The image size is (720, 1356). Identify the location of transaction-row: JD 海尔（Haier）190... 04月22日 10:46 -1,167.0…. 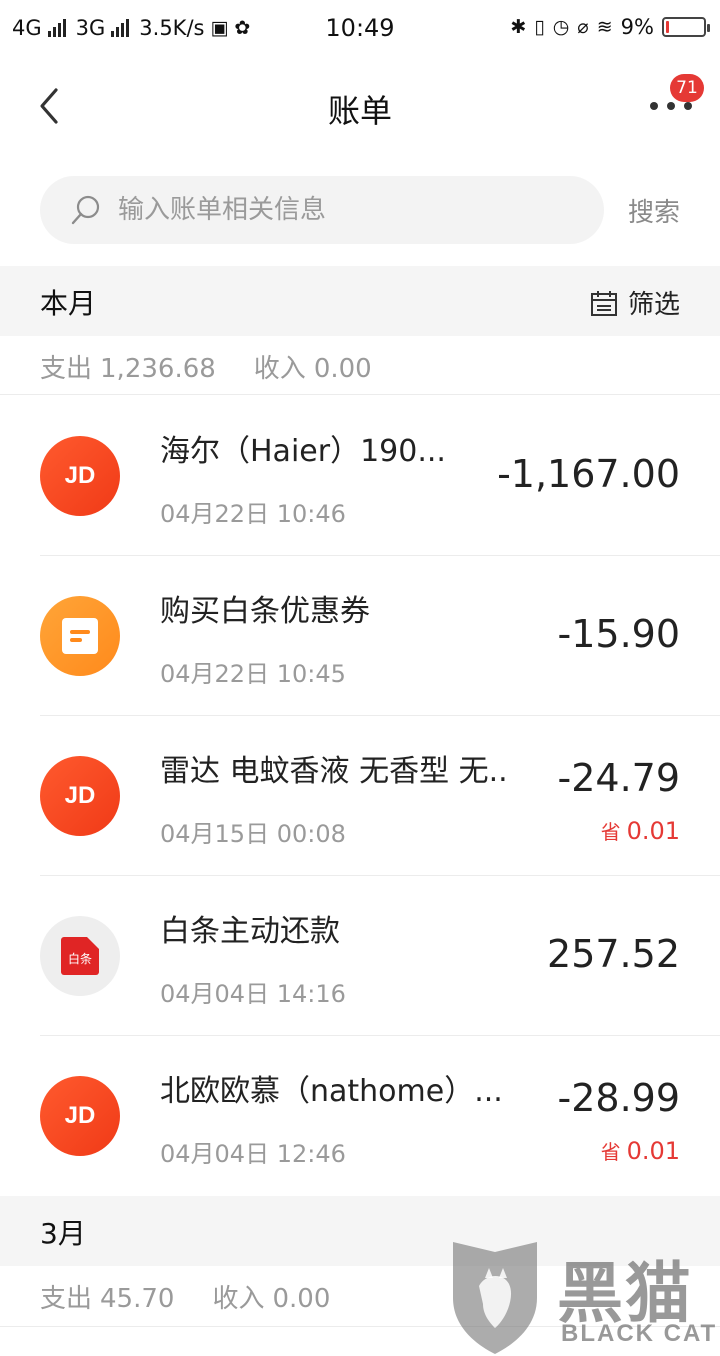
(360, 476).